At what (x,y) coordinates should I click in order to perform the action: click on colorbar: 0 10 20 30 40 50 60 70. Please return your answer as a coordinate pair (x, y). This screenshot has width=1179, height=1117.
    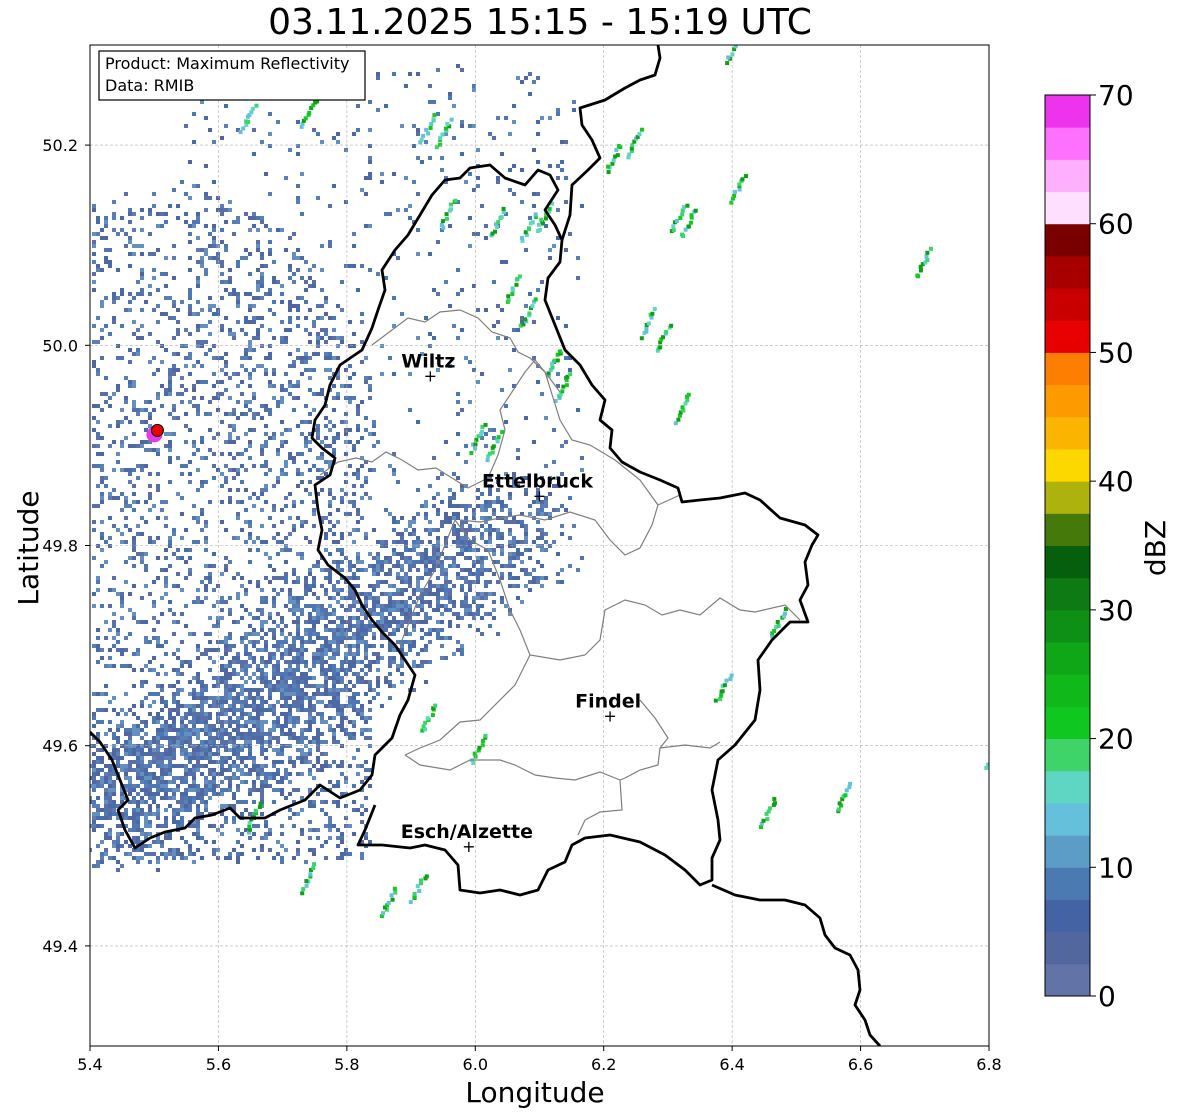
    Looking at the image, I should click on (1089, 546).